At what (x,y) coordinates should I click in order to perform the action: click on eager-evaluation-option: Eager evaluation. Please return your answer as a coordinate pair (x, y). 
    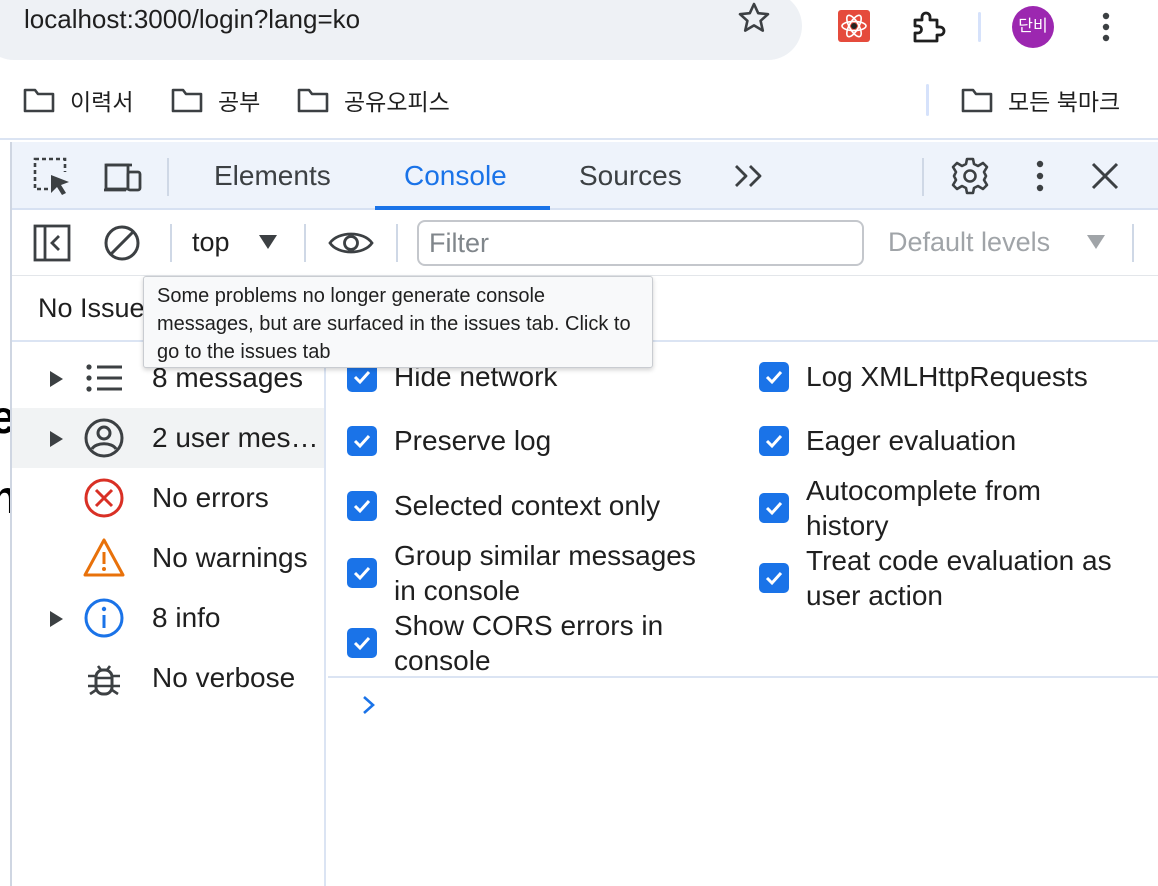
    Looking at the image, I should click on (887, 440).